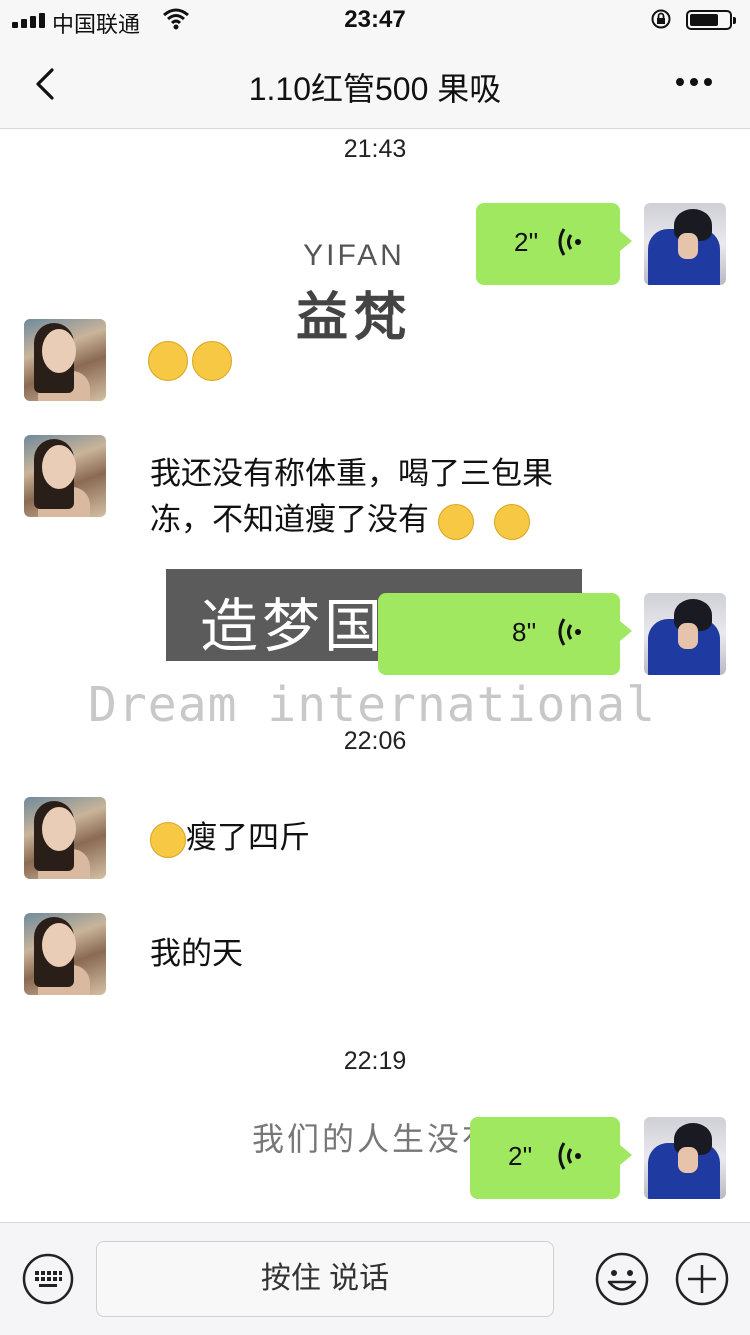 The height and width of the screenshot is (1335, 750). I want to click on battery-icon, so click(711, 20).